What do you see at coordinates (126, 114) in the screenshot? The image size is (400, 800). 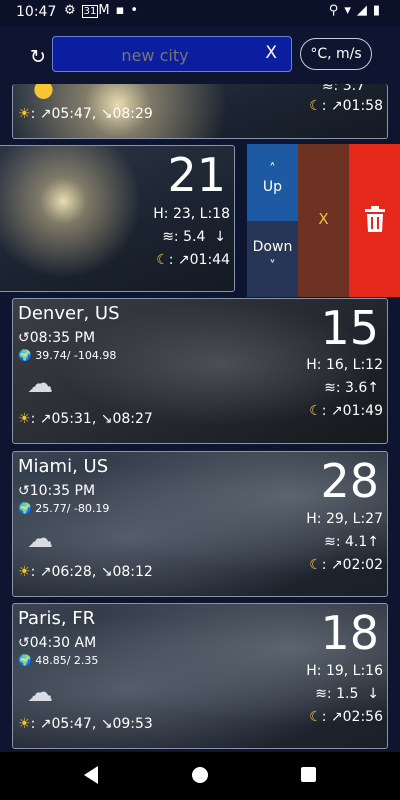 I see `sunset-time: ↘08:29` at bounding box center [126, 114].